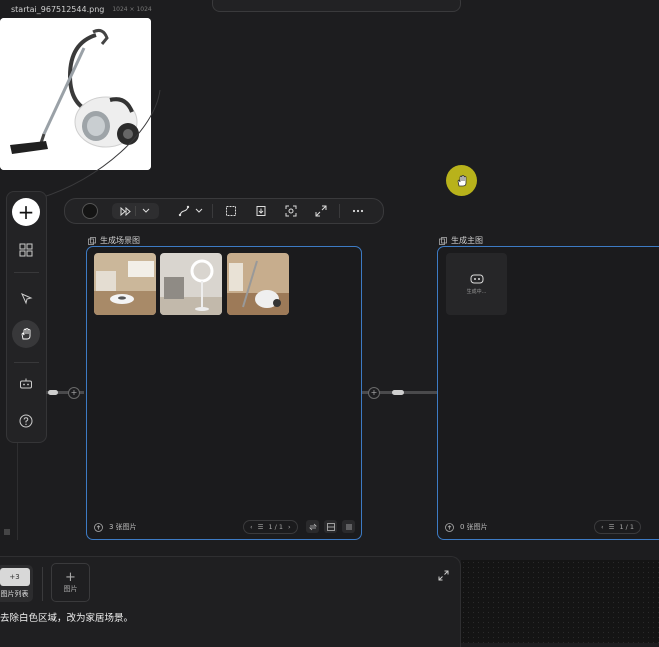  I want to click on scene-node-footer-left: 3 张图片, so click(115, 527).